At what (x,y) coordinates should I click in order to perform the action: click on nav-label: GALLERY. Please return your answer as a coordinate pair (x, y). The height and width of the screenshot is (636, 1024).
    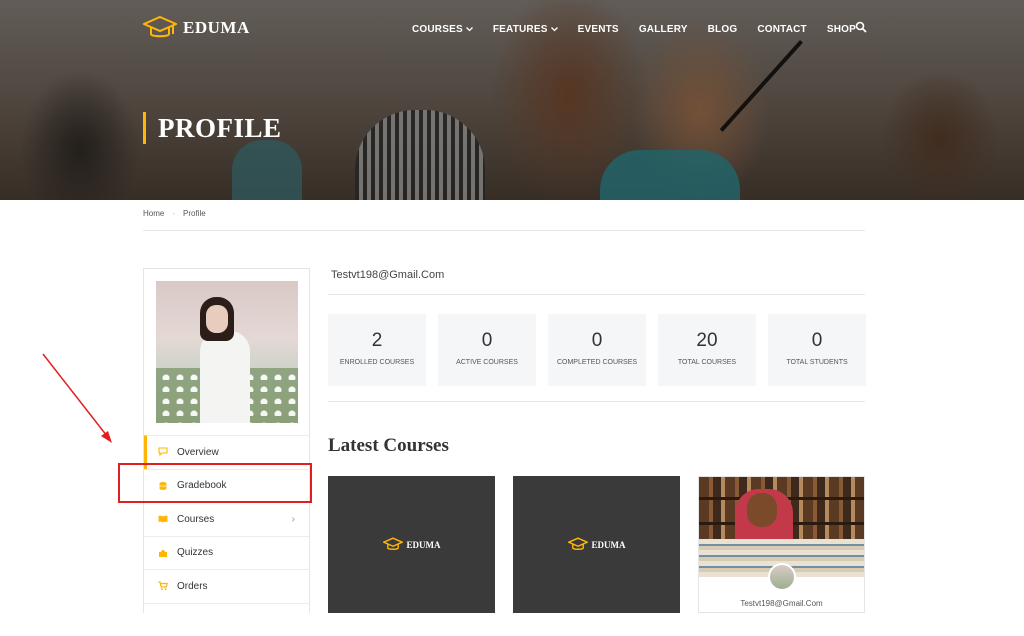
    Looking at the image, I should click on (663, 29).